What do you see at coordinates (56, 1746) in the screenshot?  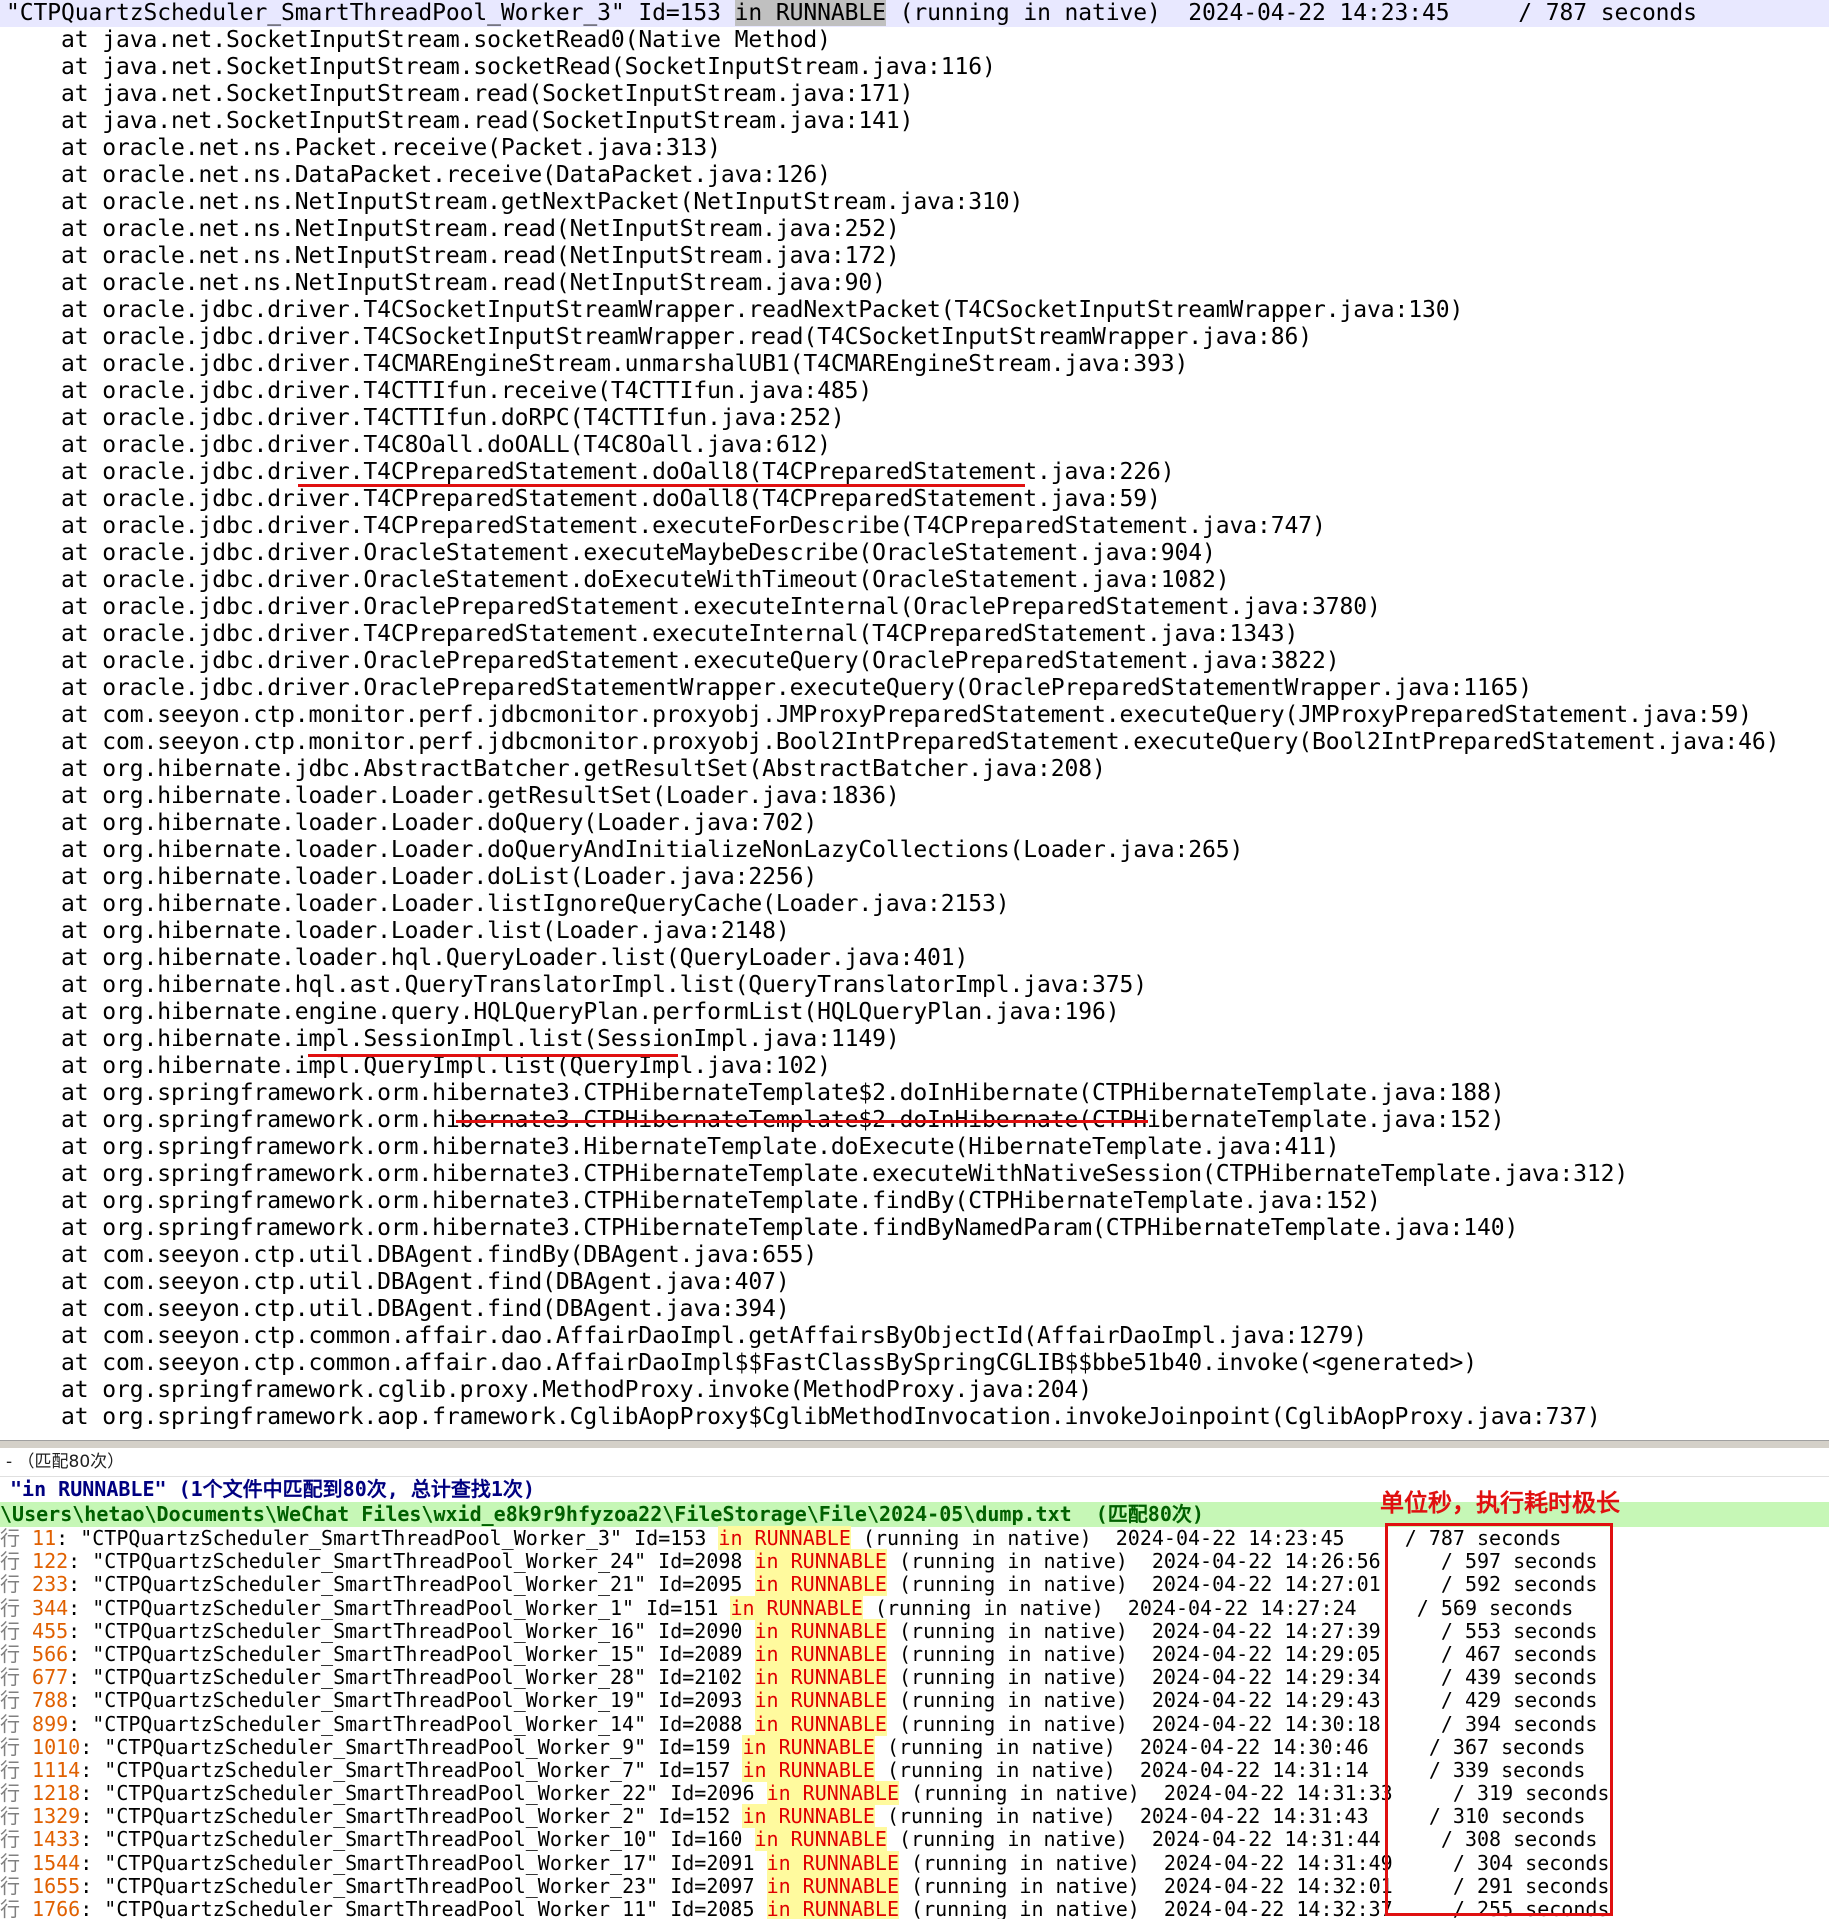 I see `result-line-number: 1010` at bounding box center [56, 1746].